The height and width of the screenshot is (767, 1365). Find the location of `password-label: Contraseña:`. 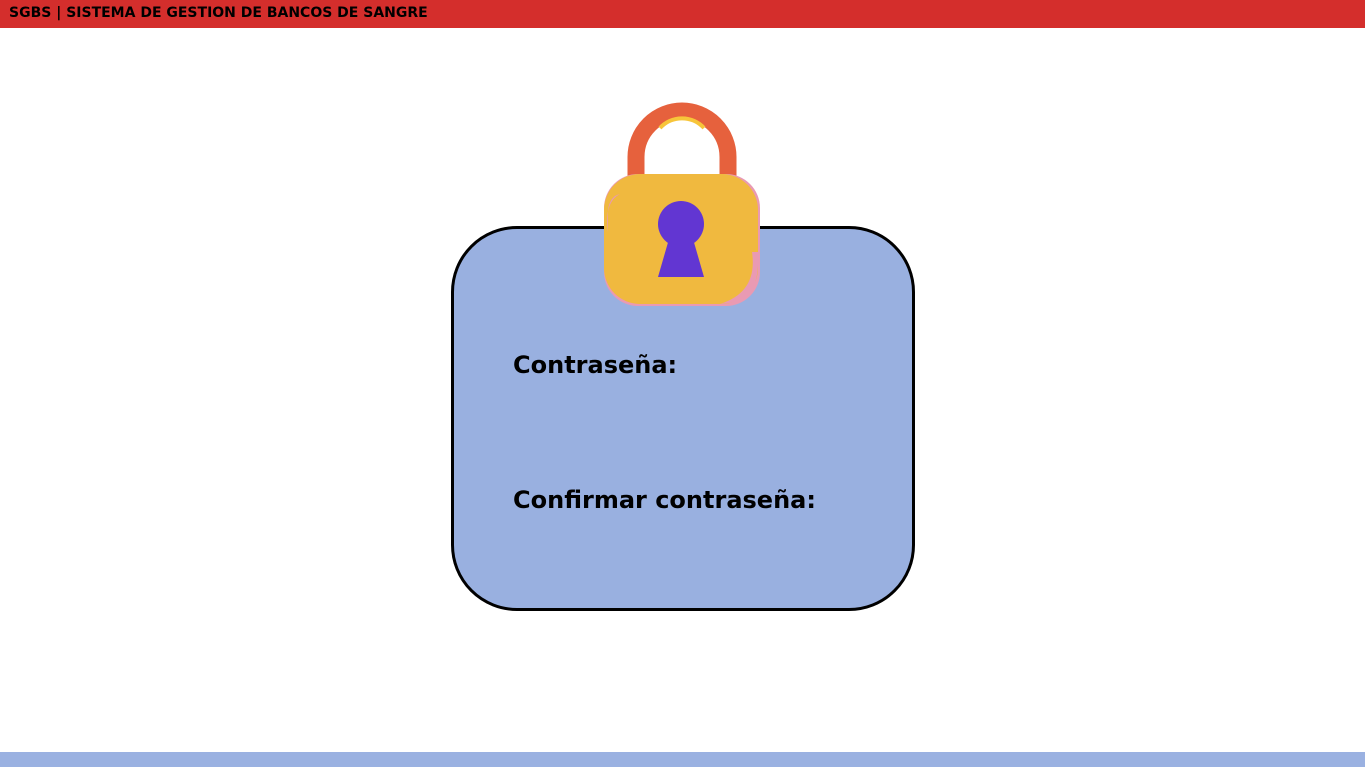

password-label: Contraseña: is located at coordinates (595, 365).